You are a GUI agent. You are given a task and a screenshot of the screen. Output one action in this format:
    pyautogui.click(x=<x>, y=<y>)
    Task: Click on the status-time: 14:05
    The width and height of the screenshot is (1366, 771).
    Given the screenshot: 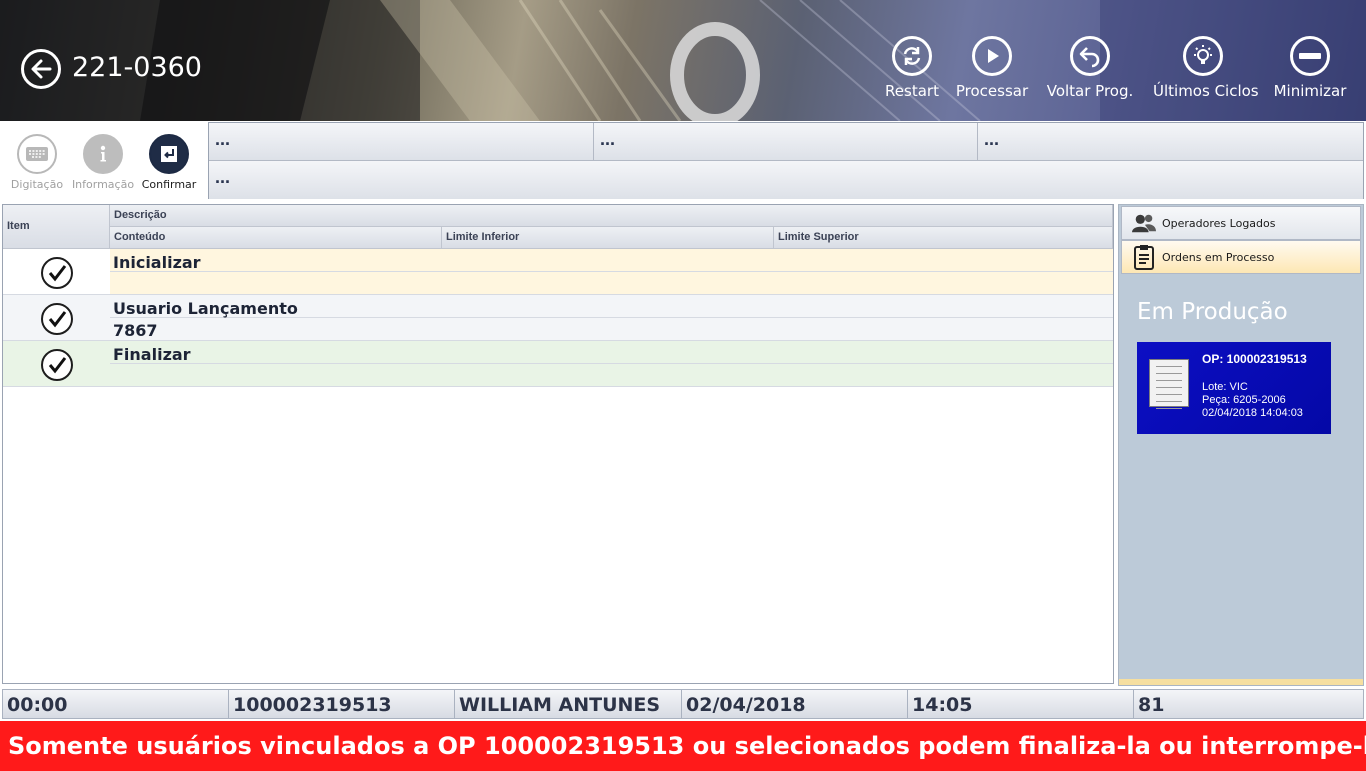 What is the action you would take?
    pyautogui.click(x=1021, y=704)
    